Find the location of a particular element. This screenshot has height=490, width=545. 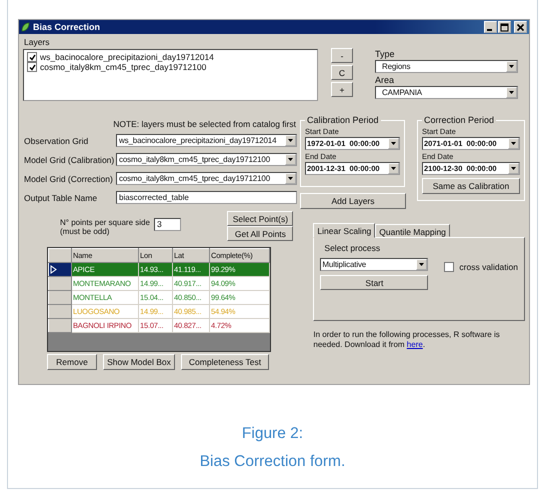

info-text: In order to run the following processes, R software is needed. Download it from here. is located at coordinates (407, 340).